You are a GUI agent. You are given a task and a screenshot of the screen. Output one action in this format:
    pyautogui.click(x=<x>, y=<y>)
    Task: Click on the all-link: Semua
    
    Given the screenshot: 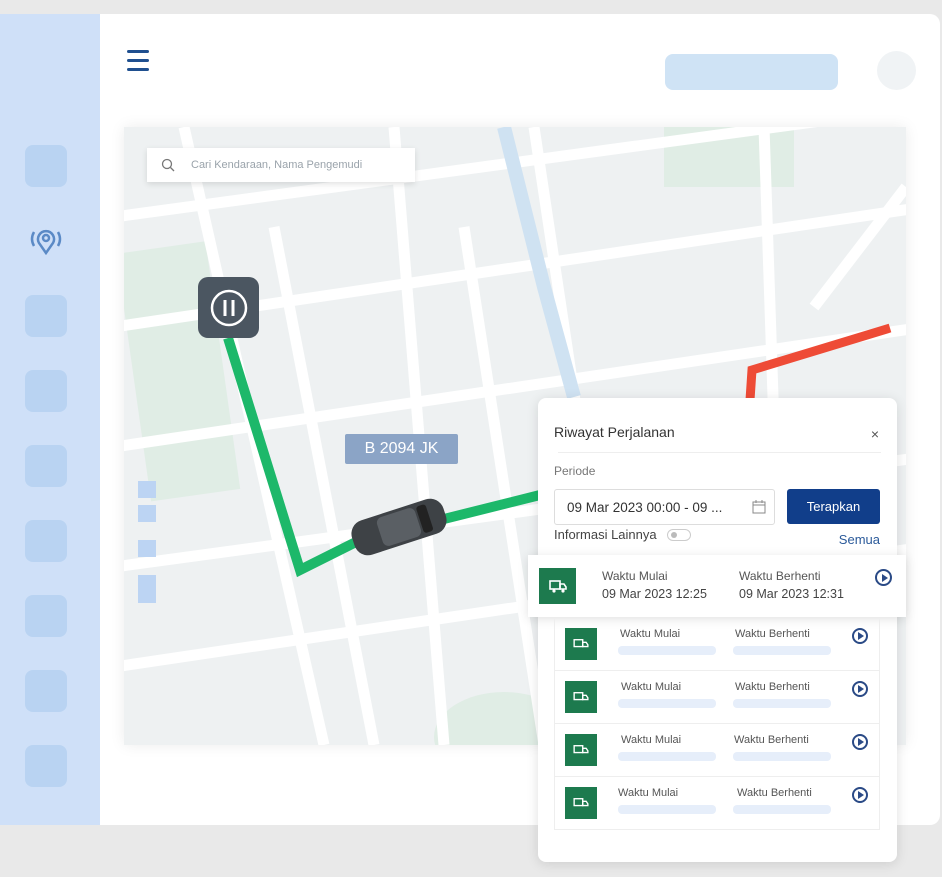 What is the action you would take?
    pyautogui.click(x=859, y=539)
    